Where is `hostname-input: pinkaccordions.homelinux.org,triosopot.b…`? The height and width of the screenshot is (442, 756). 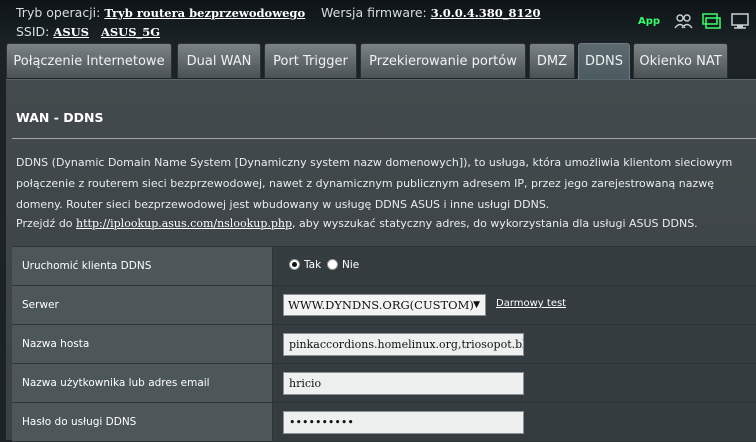 hostname-input: pinkaccordions.homelinux.org,triosopot.b… is located at coordinates (403, 344).